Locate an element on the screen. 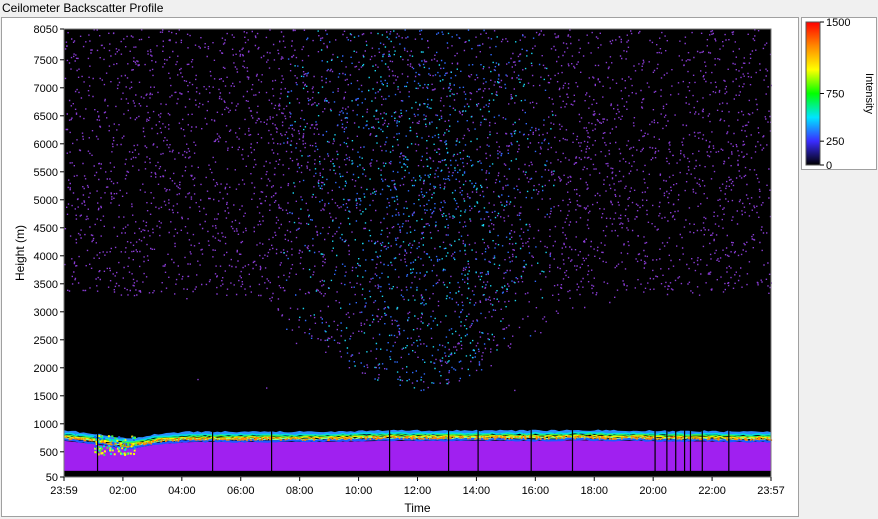 The image size is (878, 519). y-tick-label: 1500 is located at coordinates (46, 397).